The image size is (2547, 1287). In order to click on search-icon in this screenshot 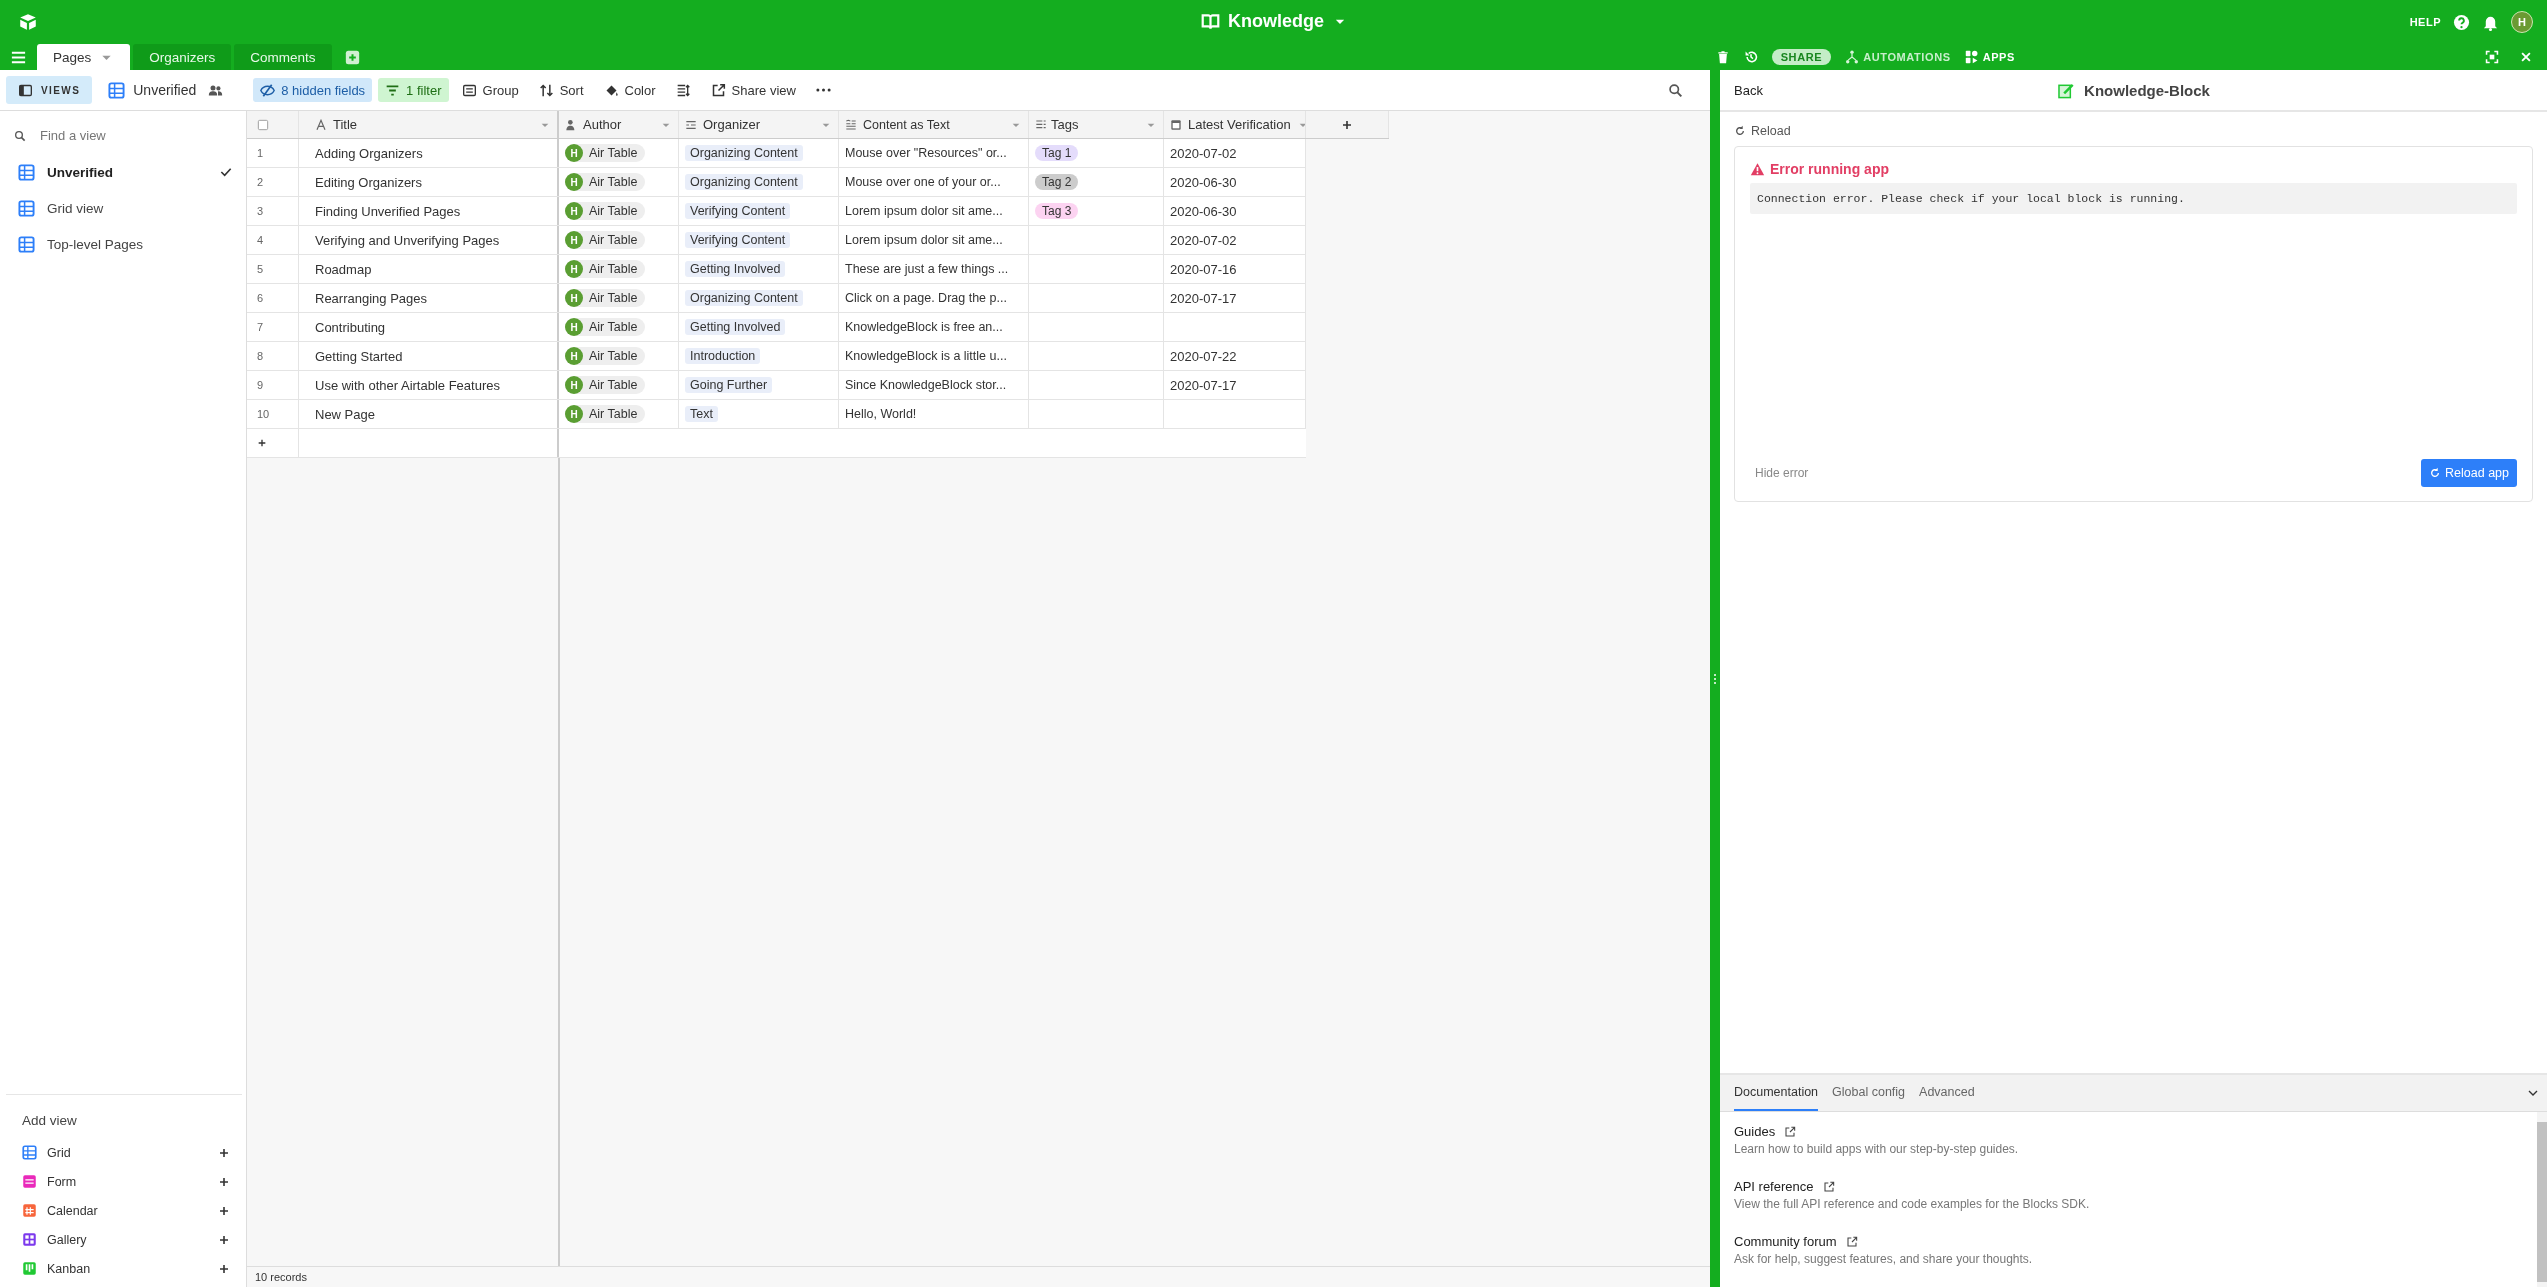, I will do `click(20, 135)`.